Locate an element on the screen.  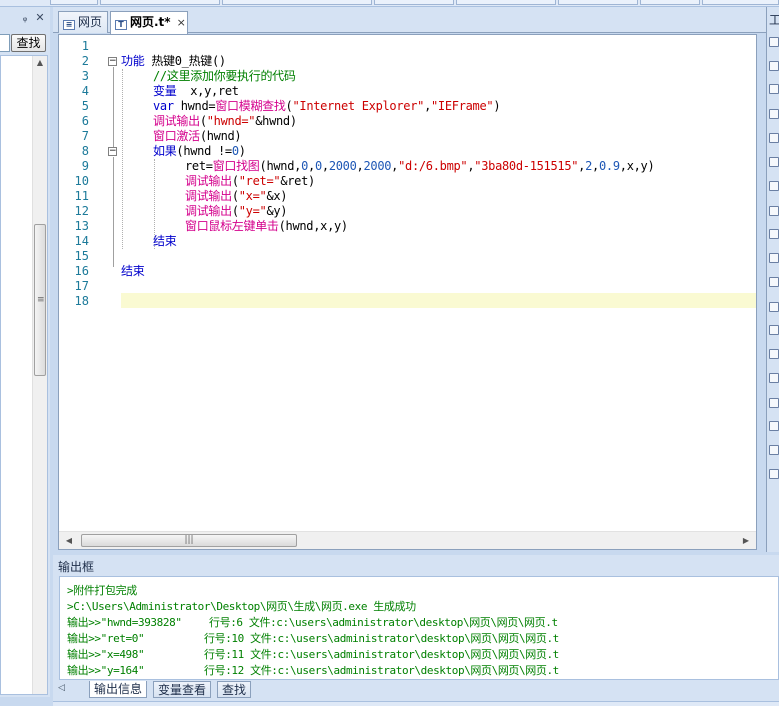
radio-tool-icon is located at coordinates (774, 114).